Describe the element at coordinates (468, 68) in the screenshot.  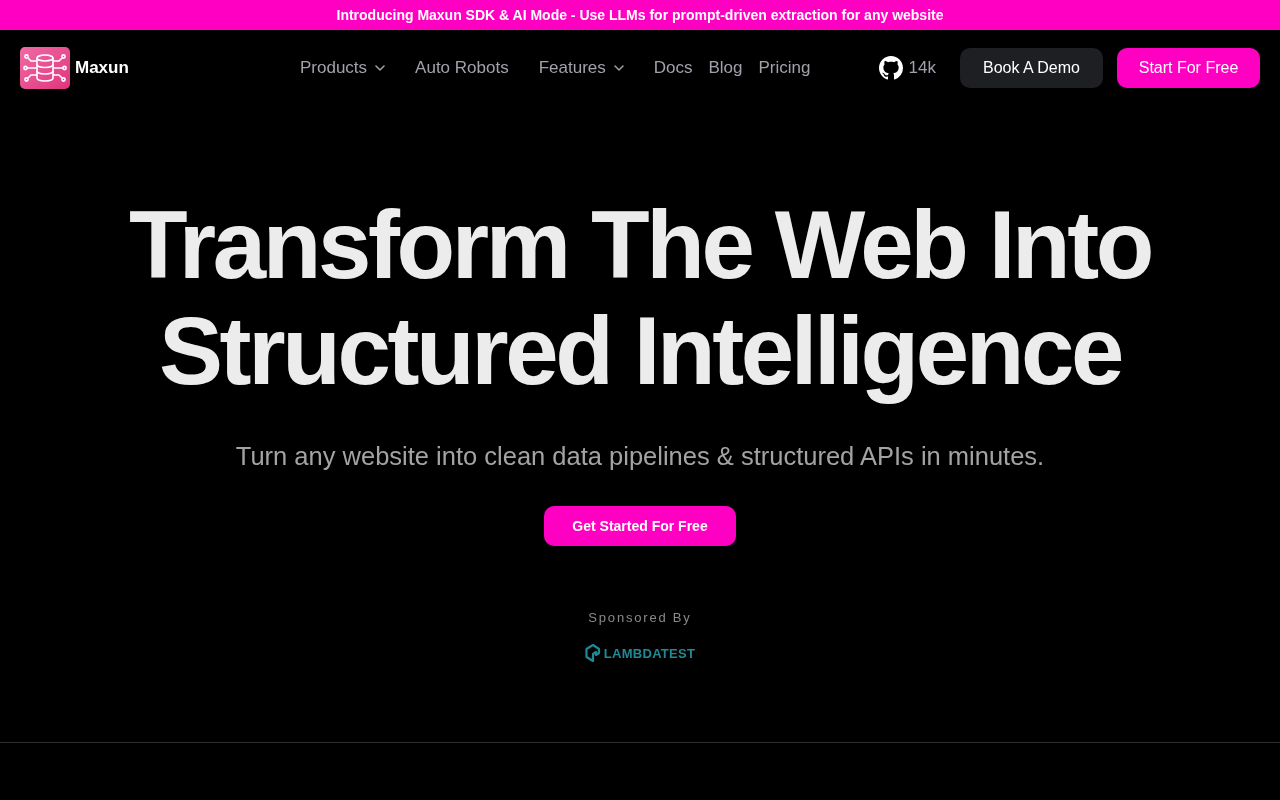
I see `nav-link: Auto Robots` at that location.